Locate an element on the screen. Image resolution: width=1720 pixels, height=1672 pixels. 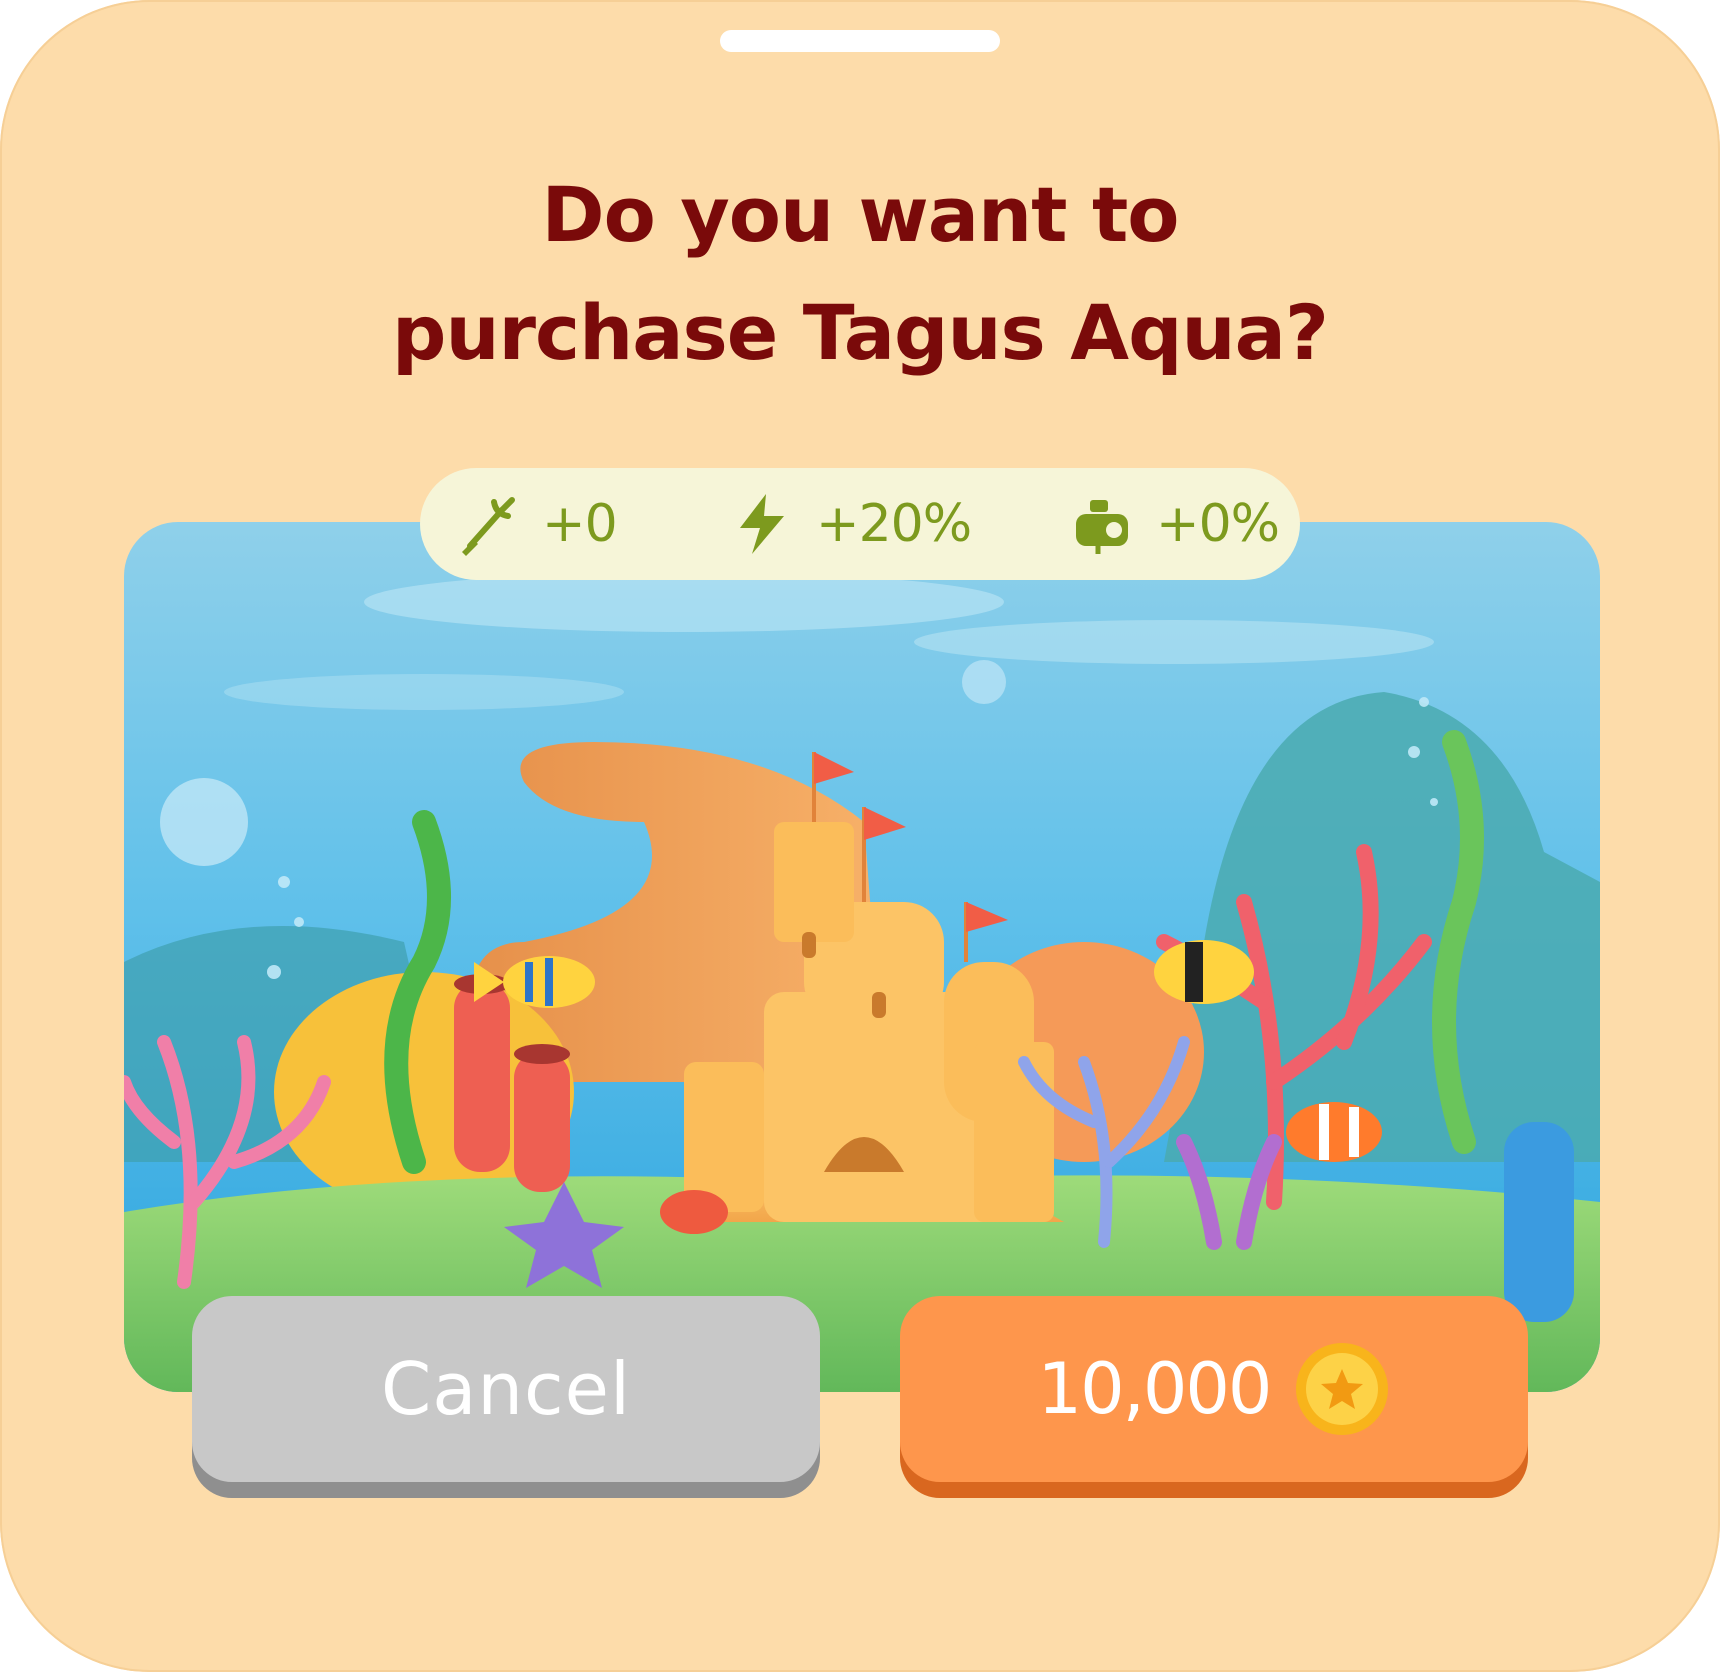
stat-trident-value: +0 is located at coordinates (580, 524).